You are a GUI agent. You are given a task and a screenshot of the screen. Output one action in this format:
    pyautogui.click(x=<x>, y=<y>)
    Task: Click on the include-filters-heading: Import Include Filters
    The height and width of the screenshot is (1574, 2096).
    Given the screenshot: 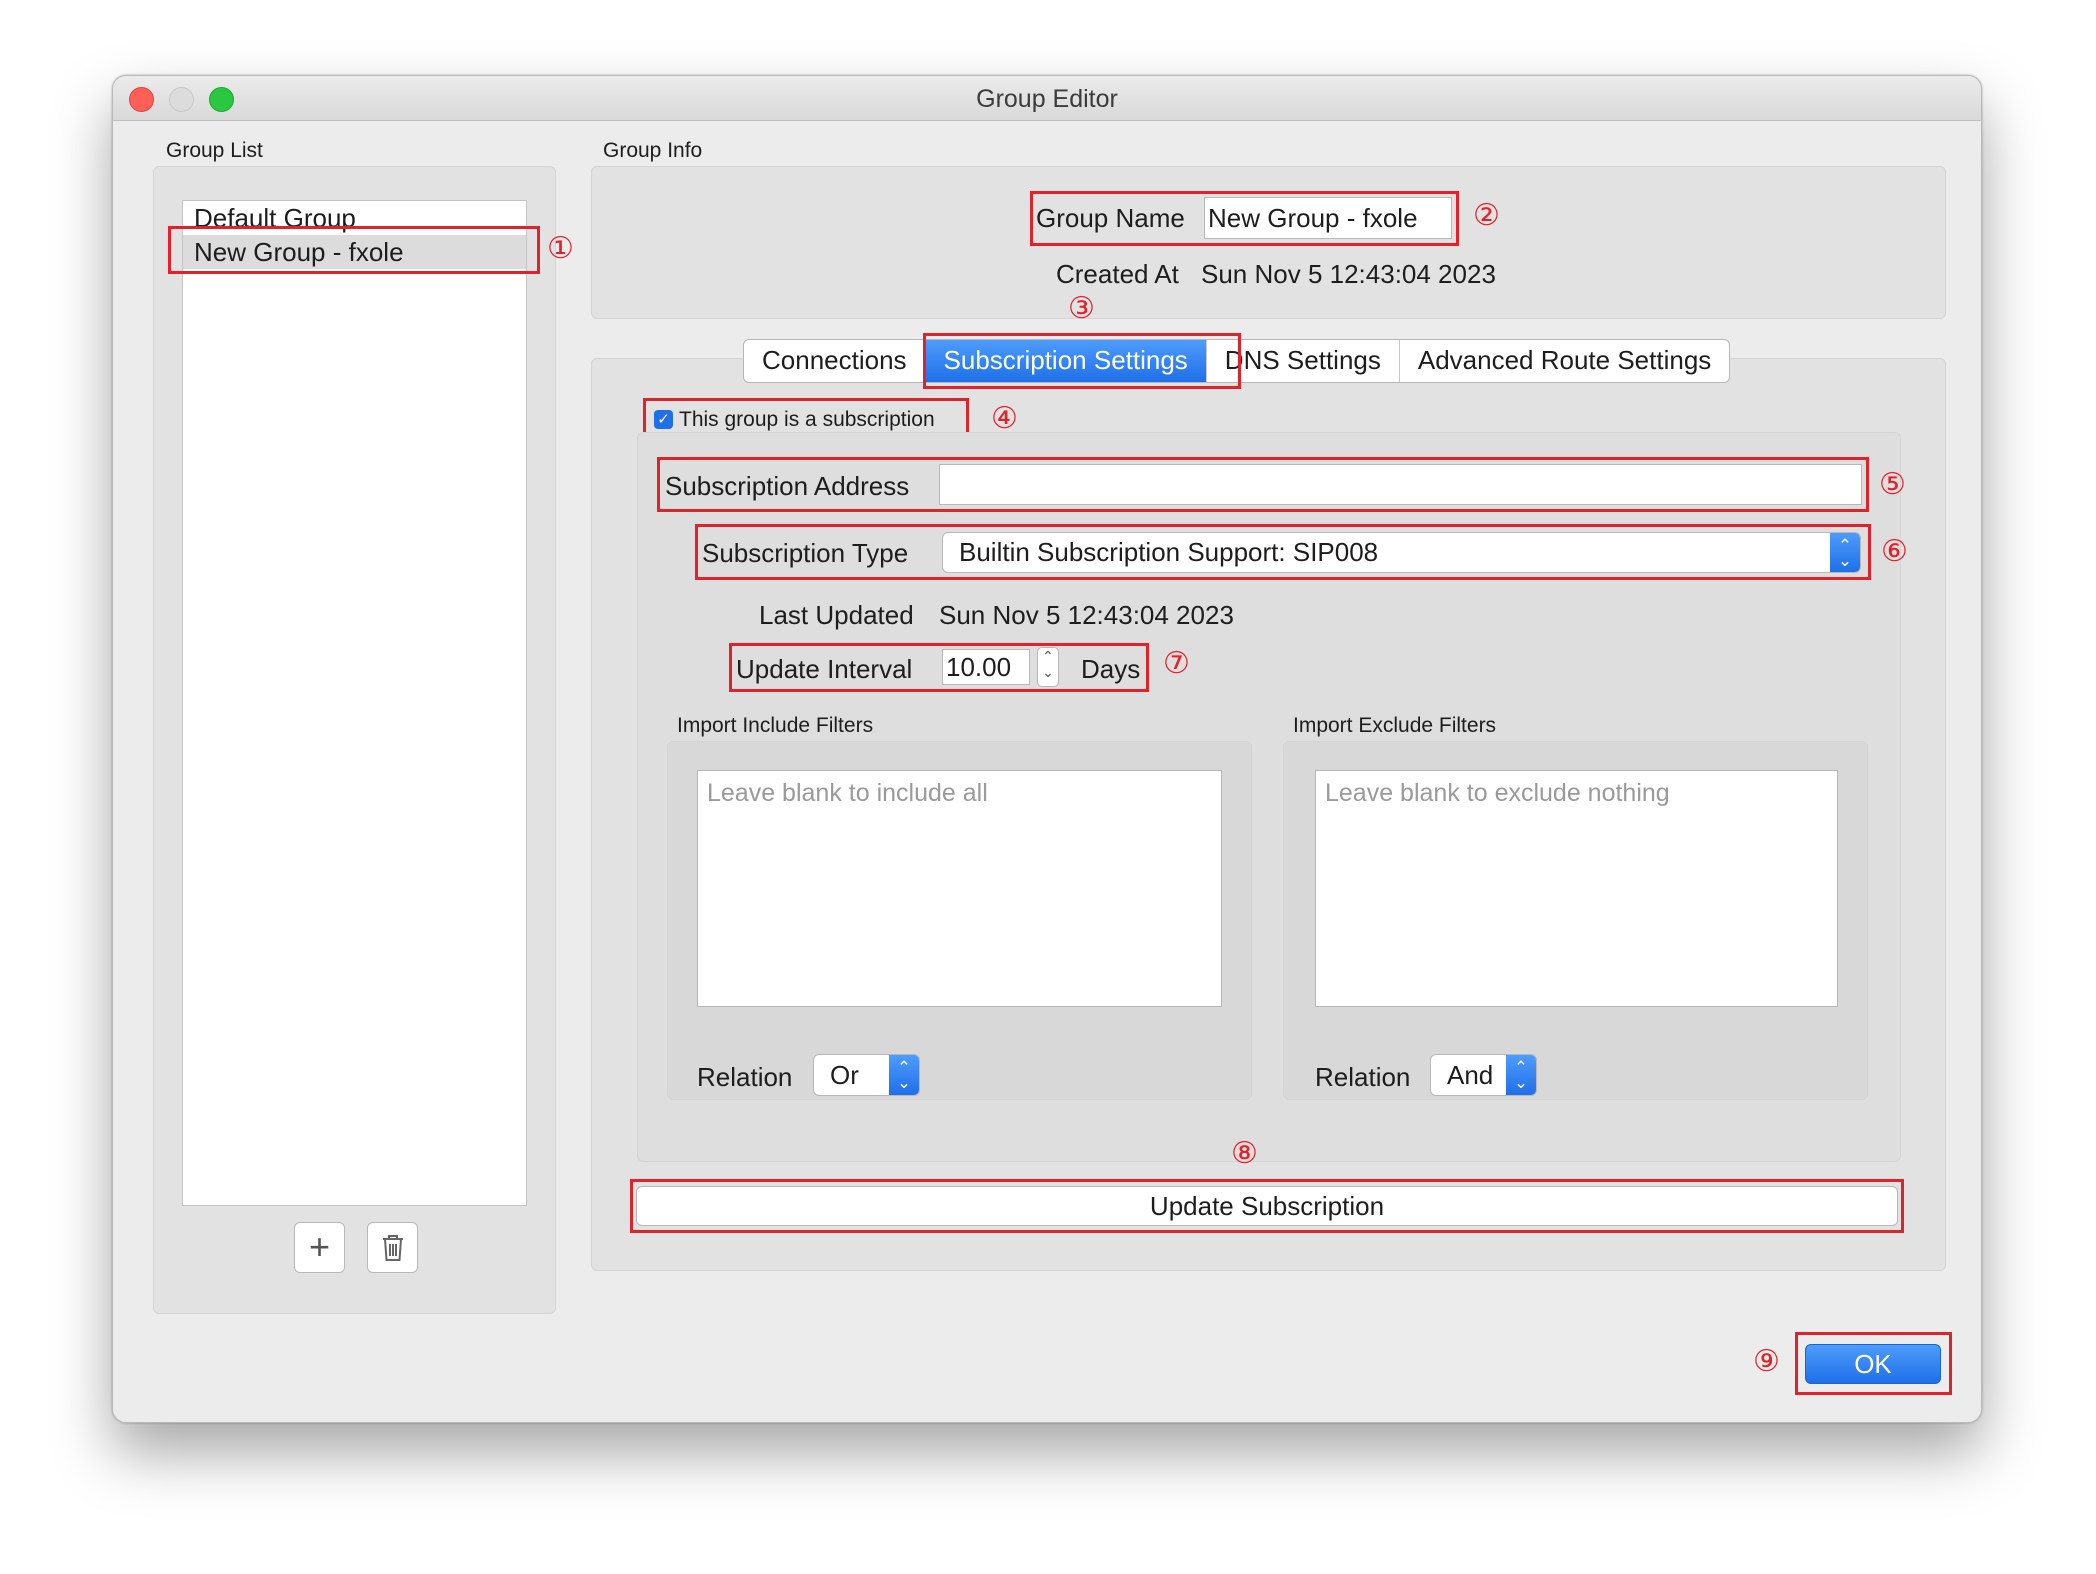 What is the action you would take?
    pyautogui.click(x=775, y=725)
    